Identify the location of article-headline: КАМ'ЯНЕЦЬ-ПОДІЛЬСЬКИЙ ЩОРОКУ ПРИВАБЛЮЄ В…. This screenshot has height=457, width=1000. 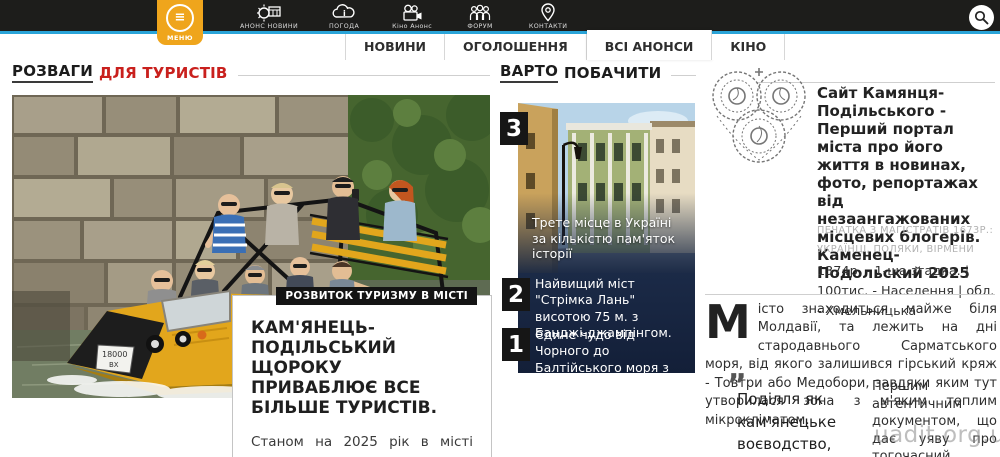
(344, 368).